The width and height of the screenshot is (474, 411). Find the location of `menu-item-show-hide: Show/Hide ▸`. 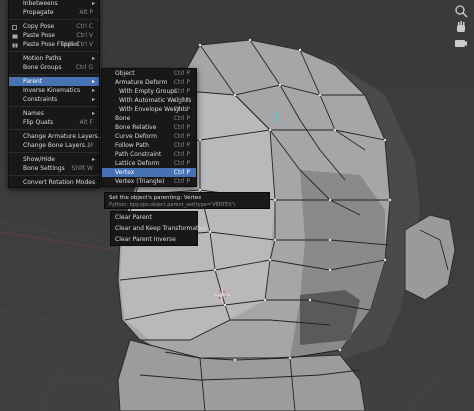

menu-item-show-hide: Show/Hide ▸ is located at coordinates (54, 159).